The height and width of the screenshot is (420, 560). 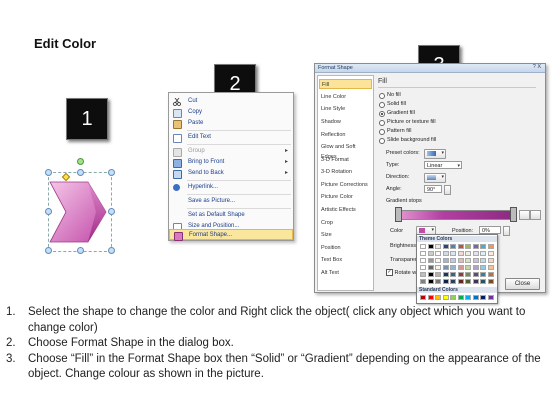 I want to click on menu-item-send-to-back: Send to Back ▸, so click(x=231, y=173).